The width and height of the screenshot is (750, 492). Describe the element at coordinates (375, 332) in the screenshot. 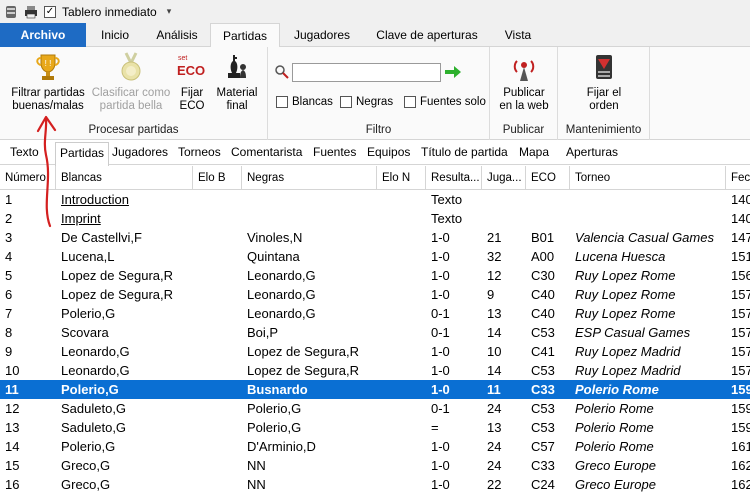

I see `table-row: 8 Scovara Boi,P 0-1 14 C53 ESP Casual Games 157` at that location.